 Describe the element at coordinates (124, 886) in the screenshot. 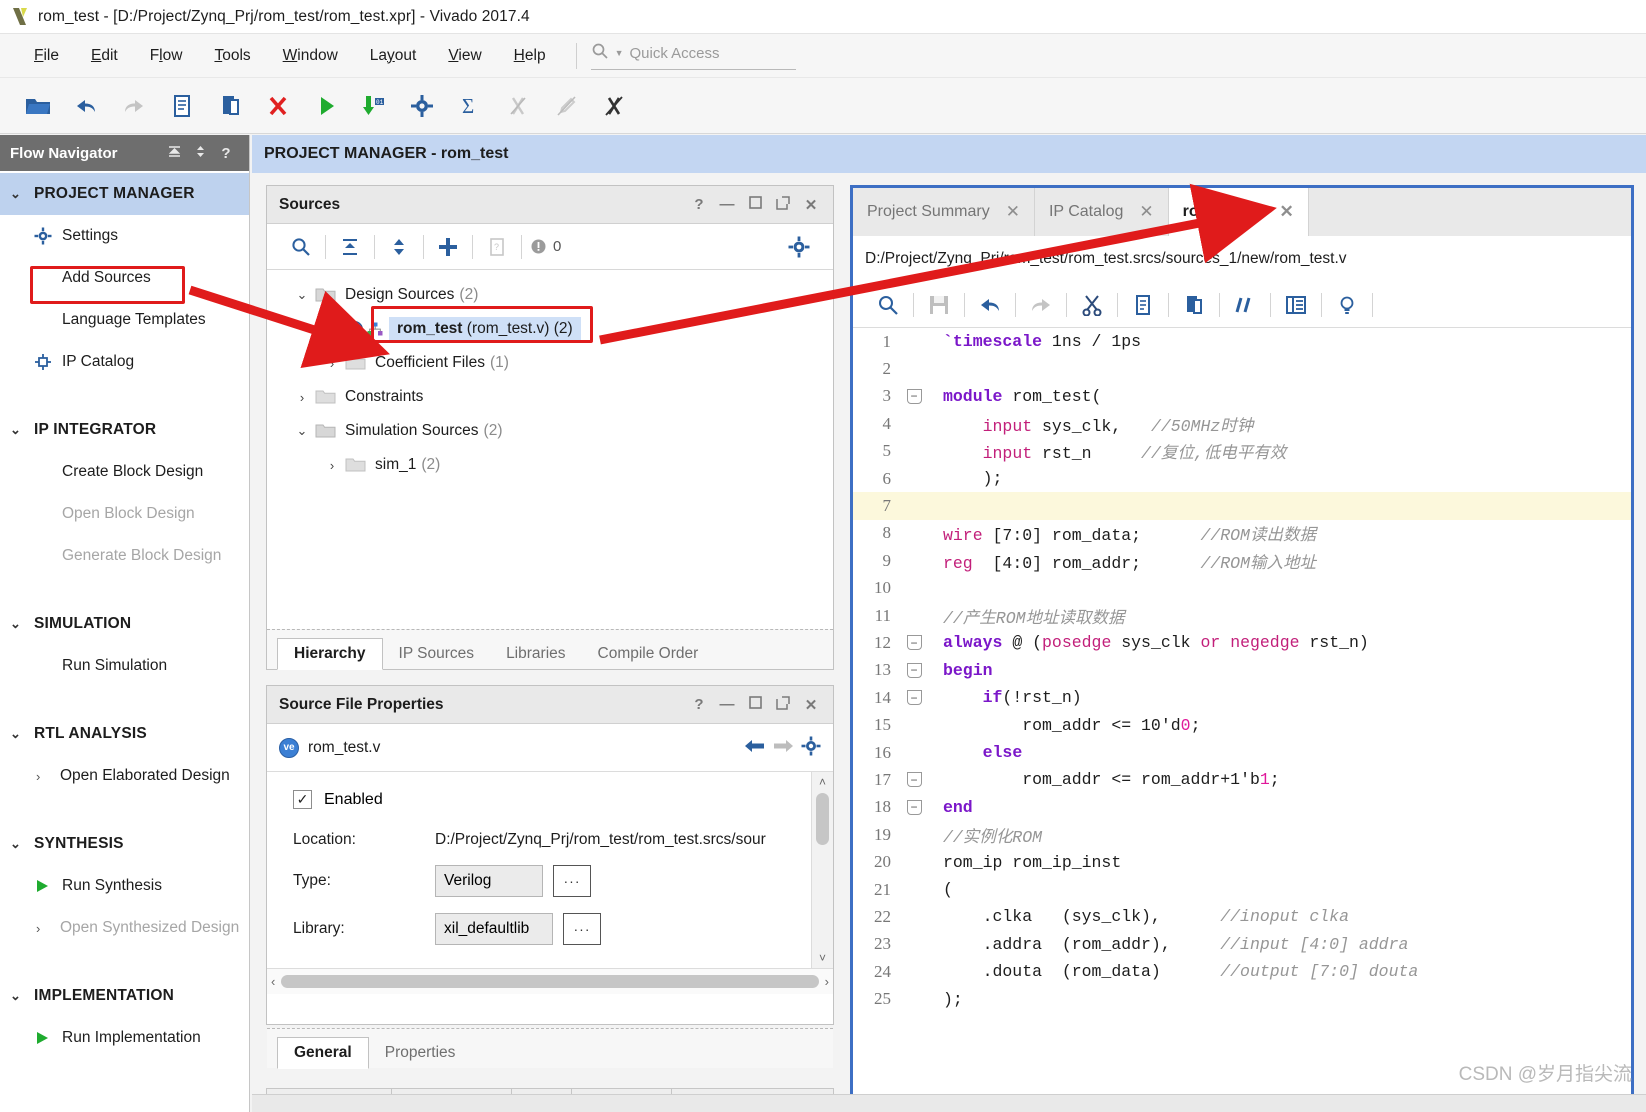

I see `sidebar-item-run-synthesis: Run Synthesis` at that location.